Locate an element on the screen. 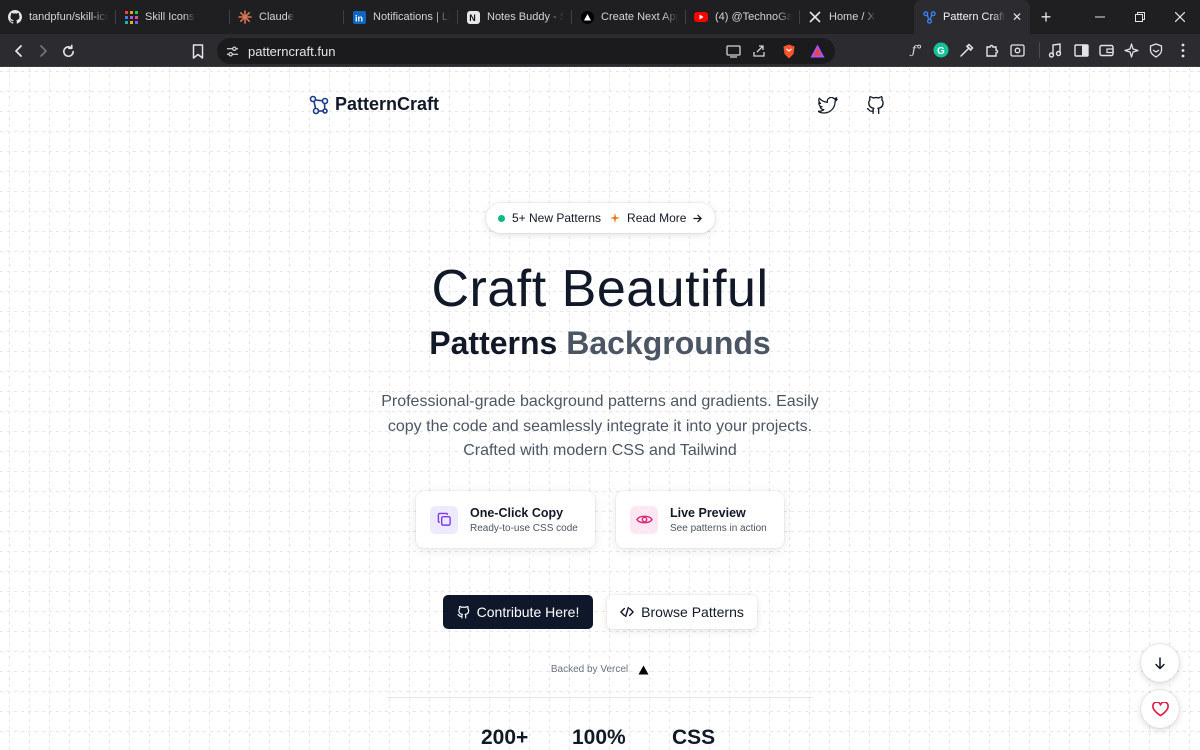  minimize-icon is located at coordinates (1100, 17).